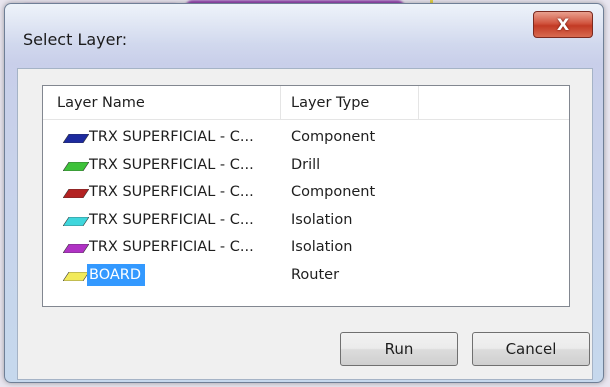 This screenshot has width=610, height=387. Describe the element at coordinates (350, 103) in the screenshot. I see `column-header-layer-type: Layer Type` at that location.